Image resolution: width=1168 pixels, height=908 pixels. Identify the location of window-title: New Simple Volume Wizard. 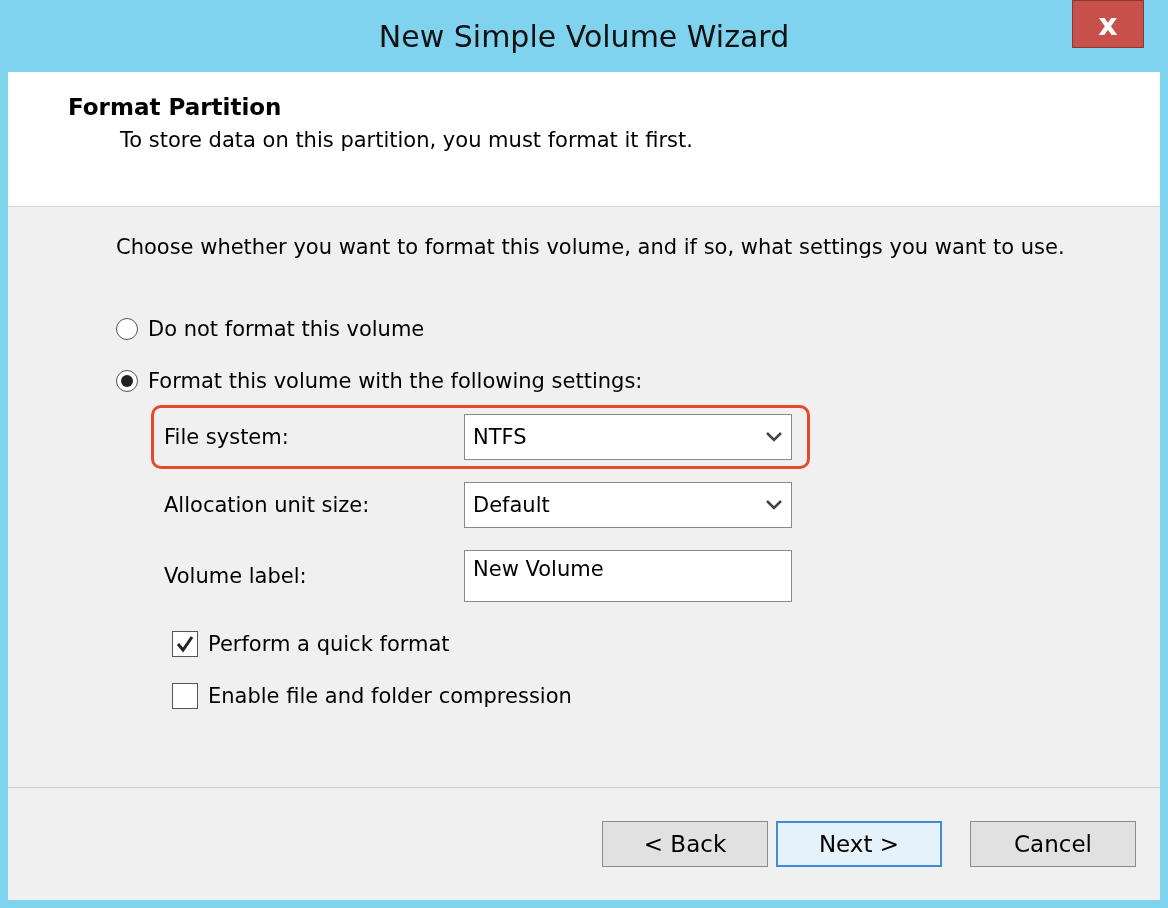
(584, 36).